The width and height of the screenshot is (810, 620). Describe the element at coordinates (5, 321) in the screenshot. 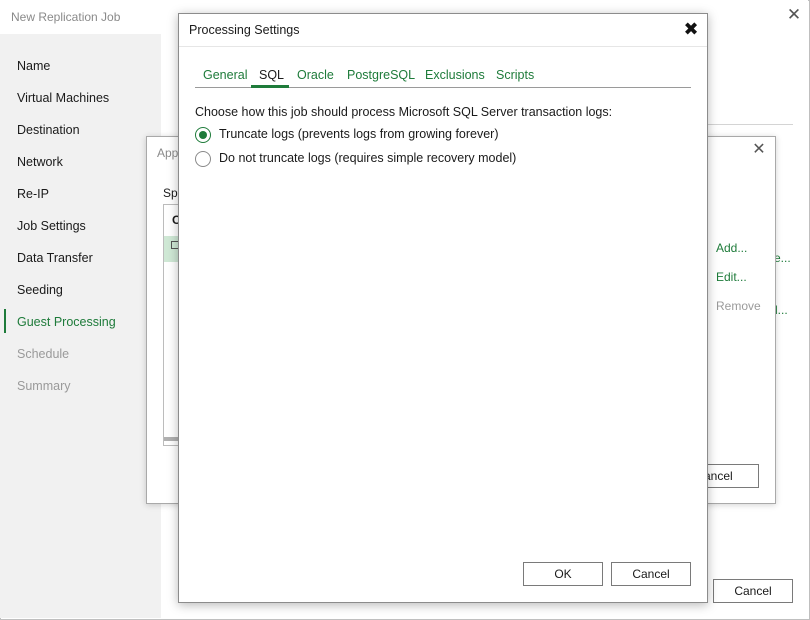

I see `sidebar-active-indicator` at that location.